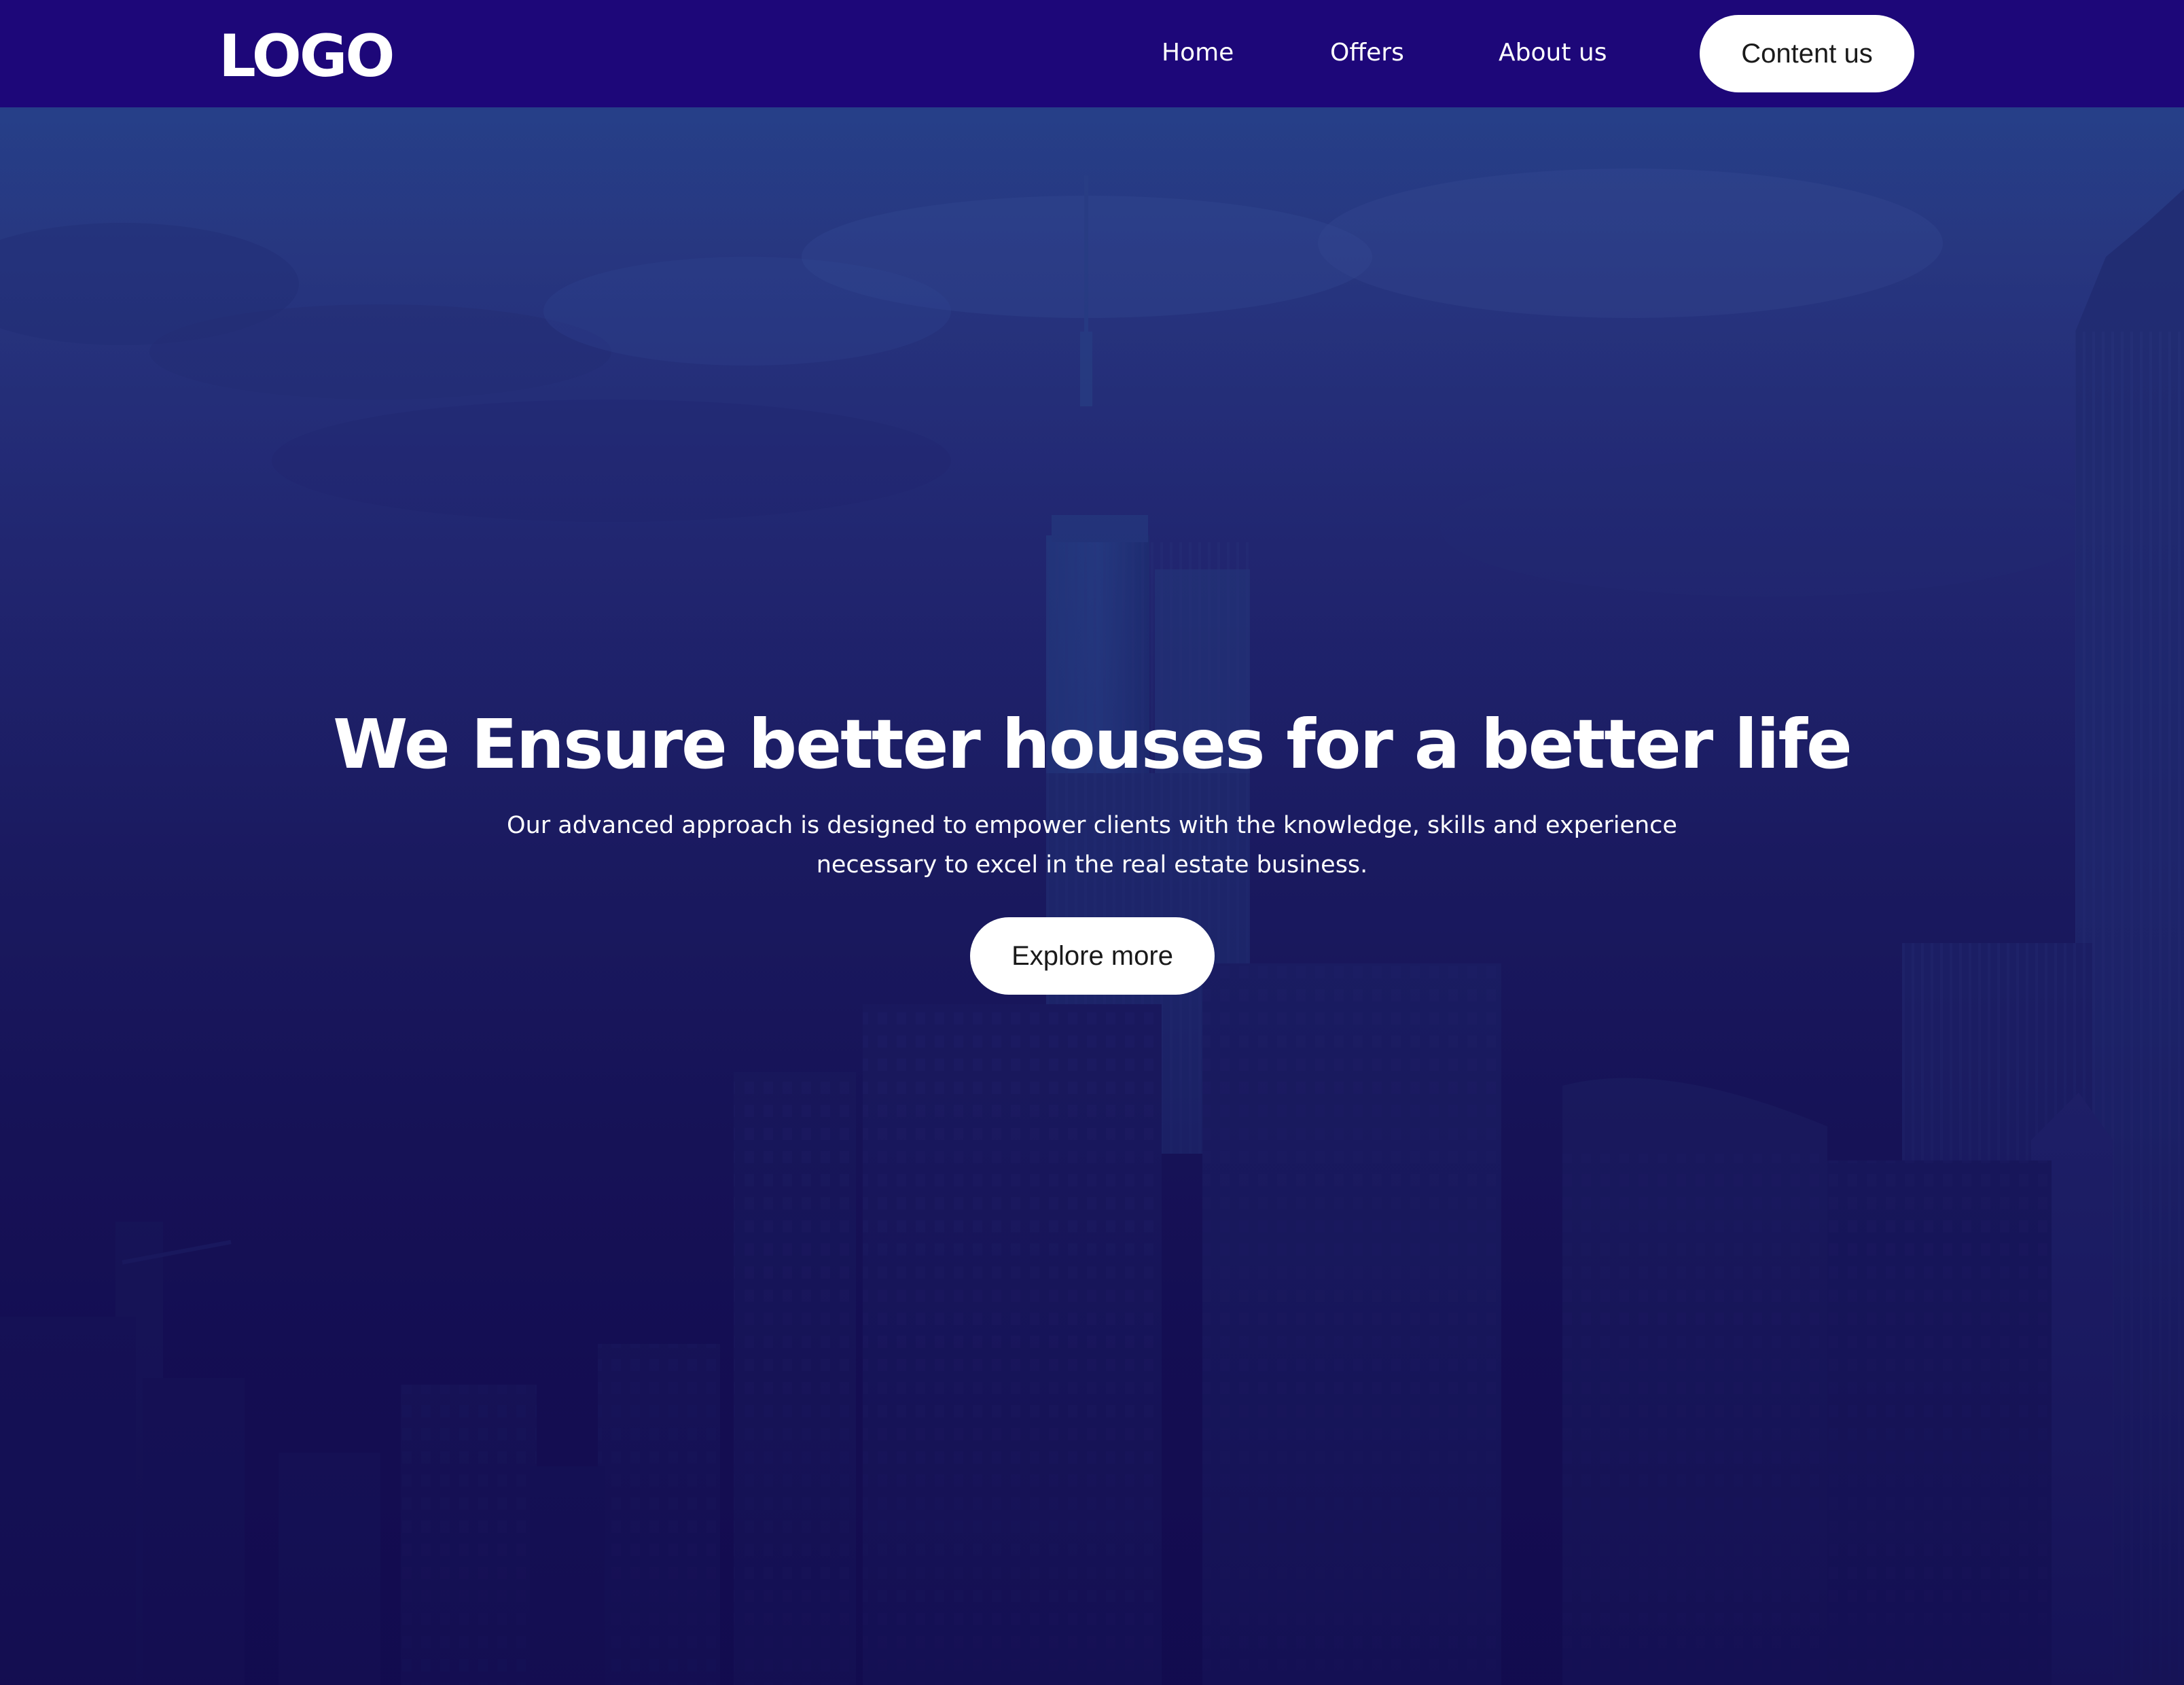 The image size is (2184, 1685). I want to click on explore-more-button: Explore more, so click(1092, 956).